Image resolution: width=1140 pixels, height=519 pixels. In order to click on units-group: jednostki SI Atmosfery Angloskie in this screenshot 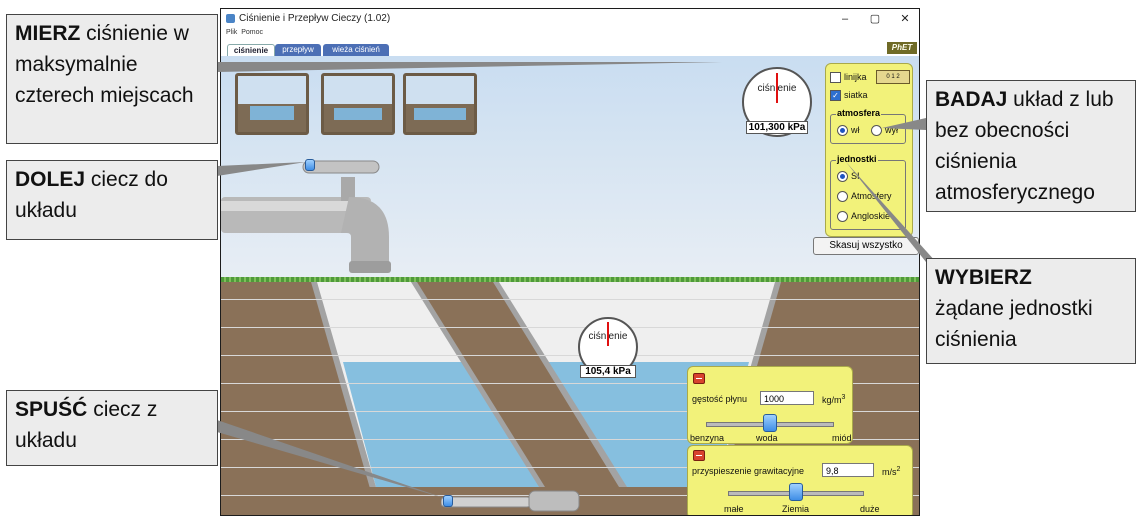, I will do `click(868, 192)`.